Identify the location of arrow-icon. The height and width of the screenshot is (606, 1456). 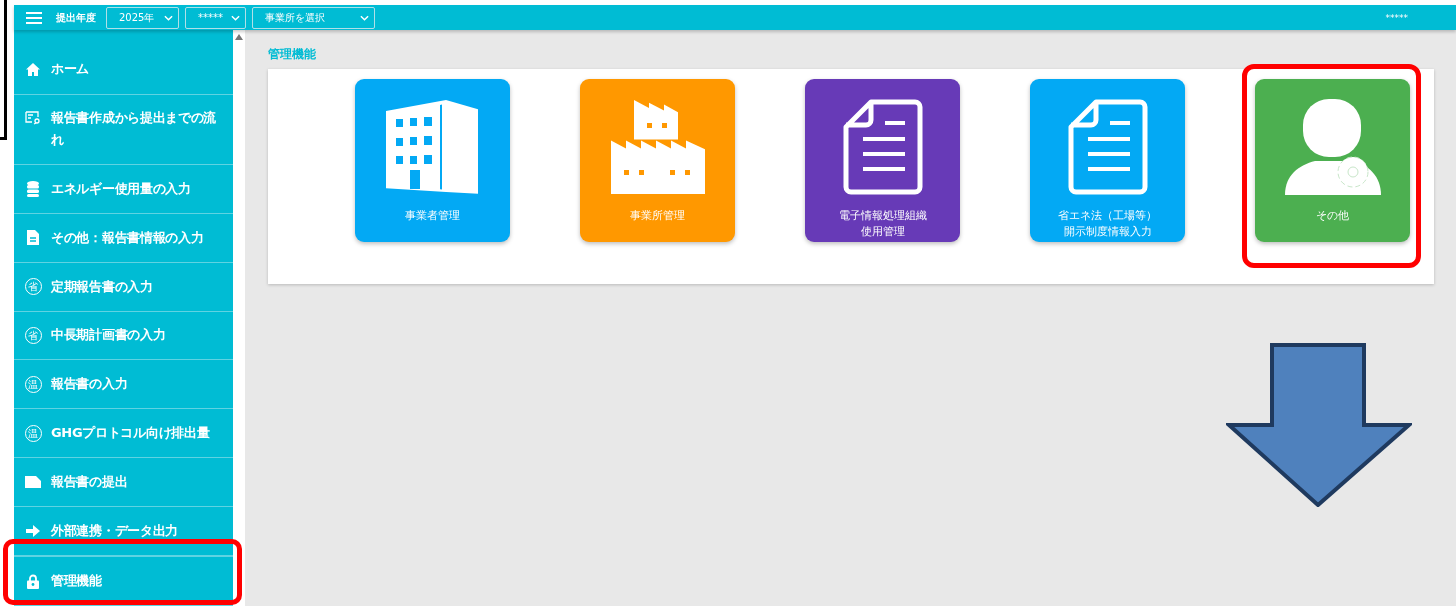
(33, 531).